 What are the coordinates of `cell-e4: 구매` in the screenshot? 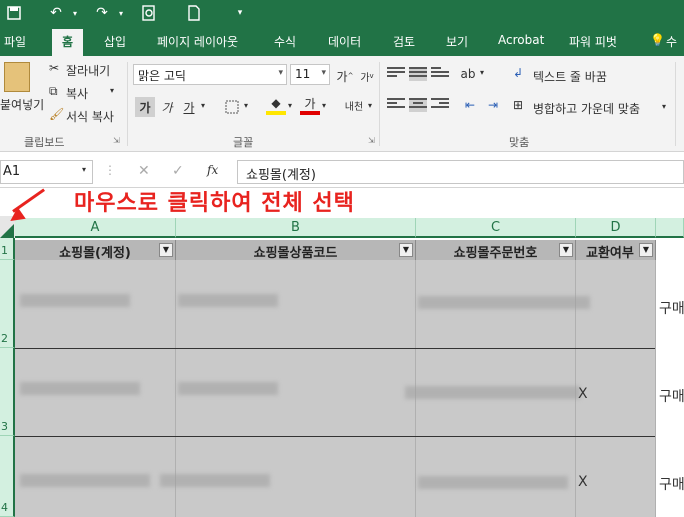 It's located at (671, 484).